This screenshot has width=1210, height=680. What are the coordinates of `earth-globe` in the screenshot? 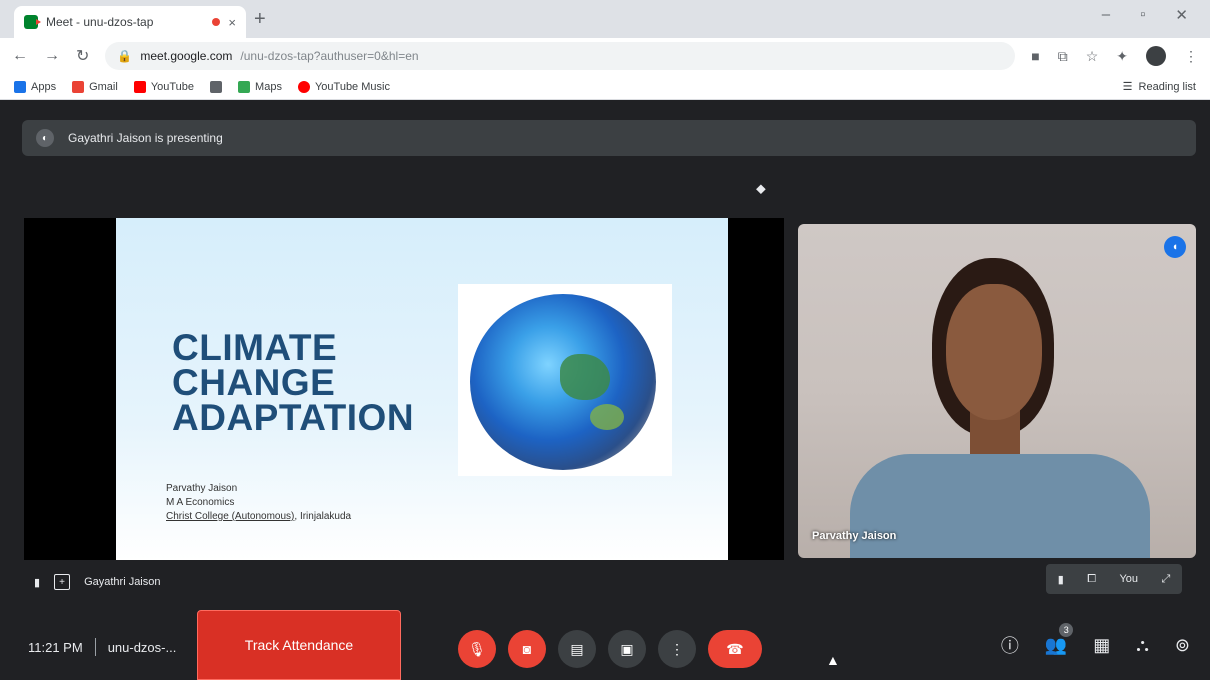 It's located at (563, 382).